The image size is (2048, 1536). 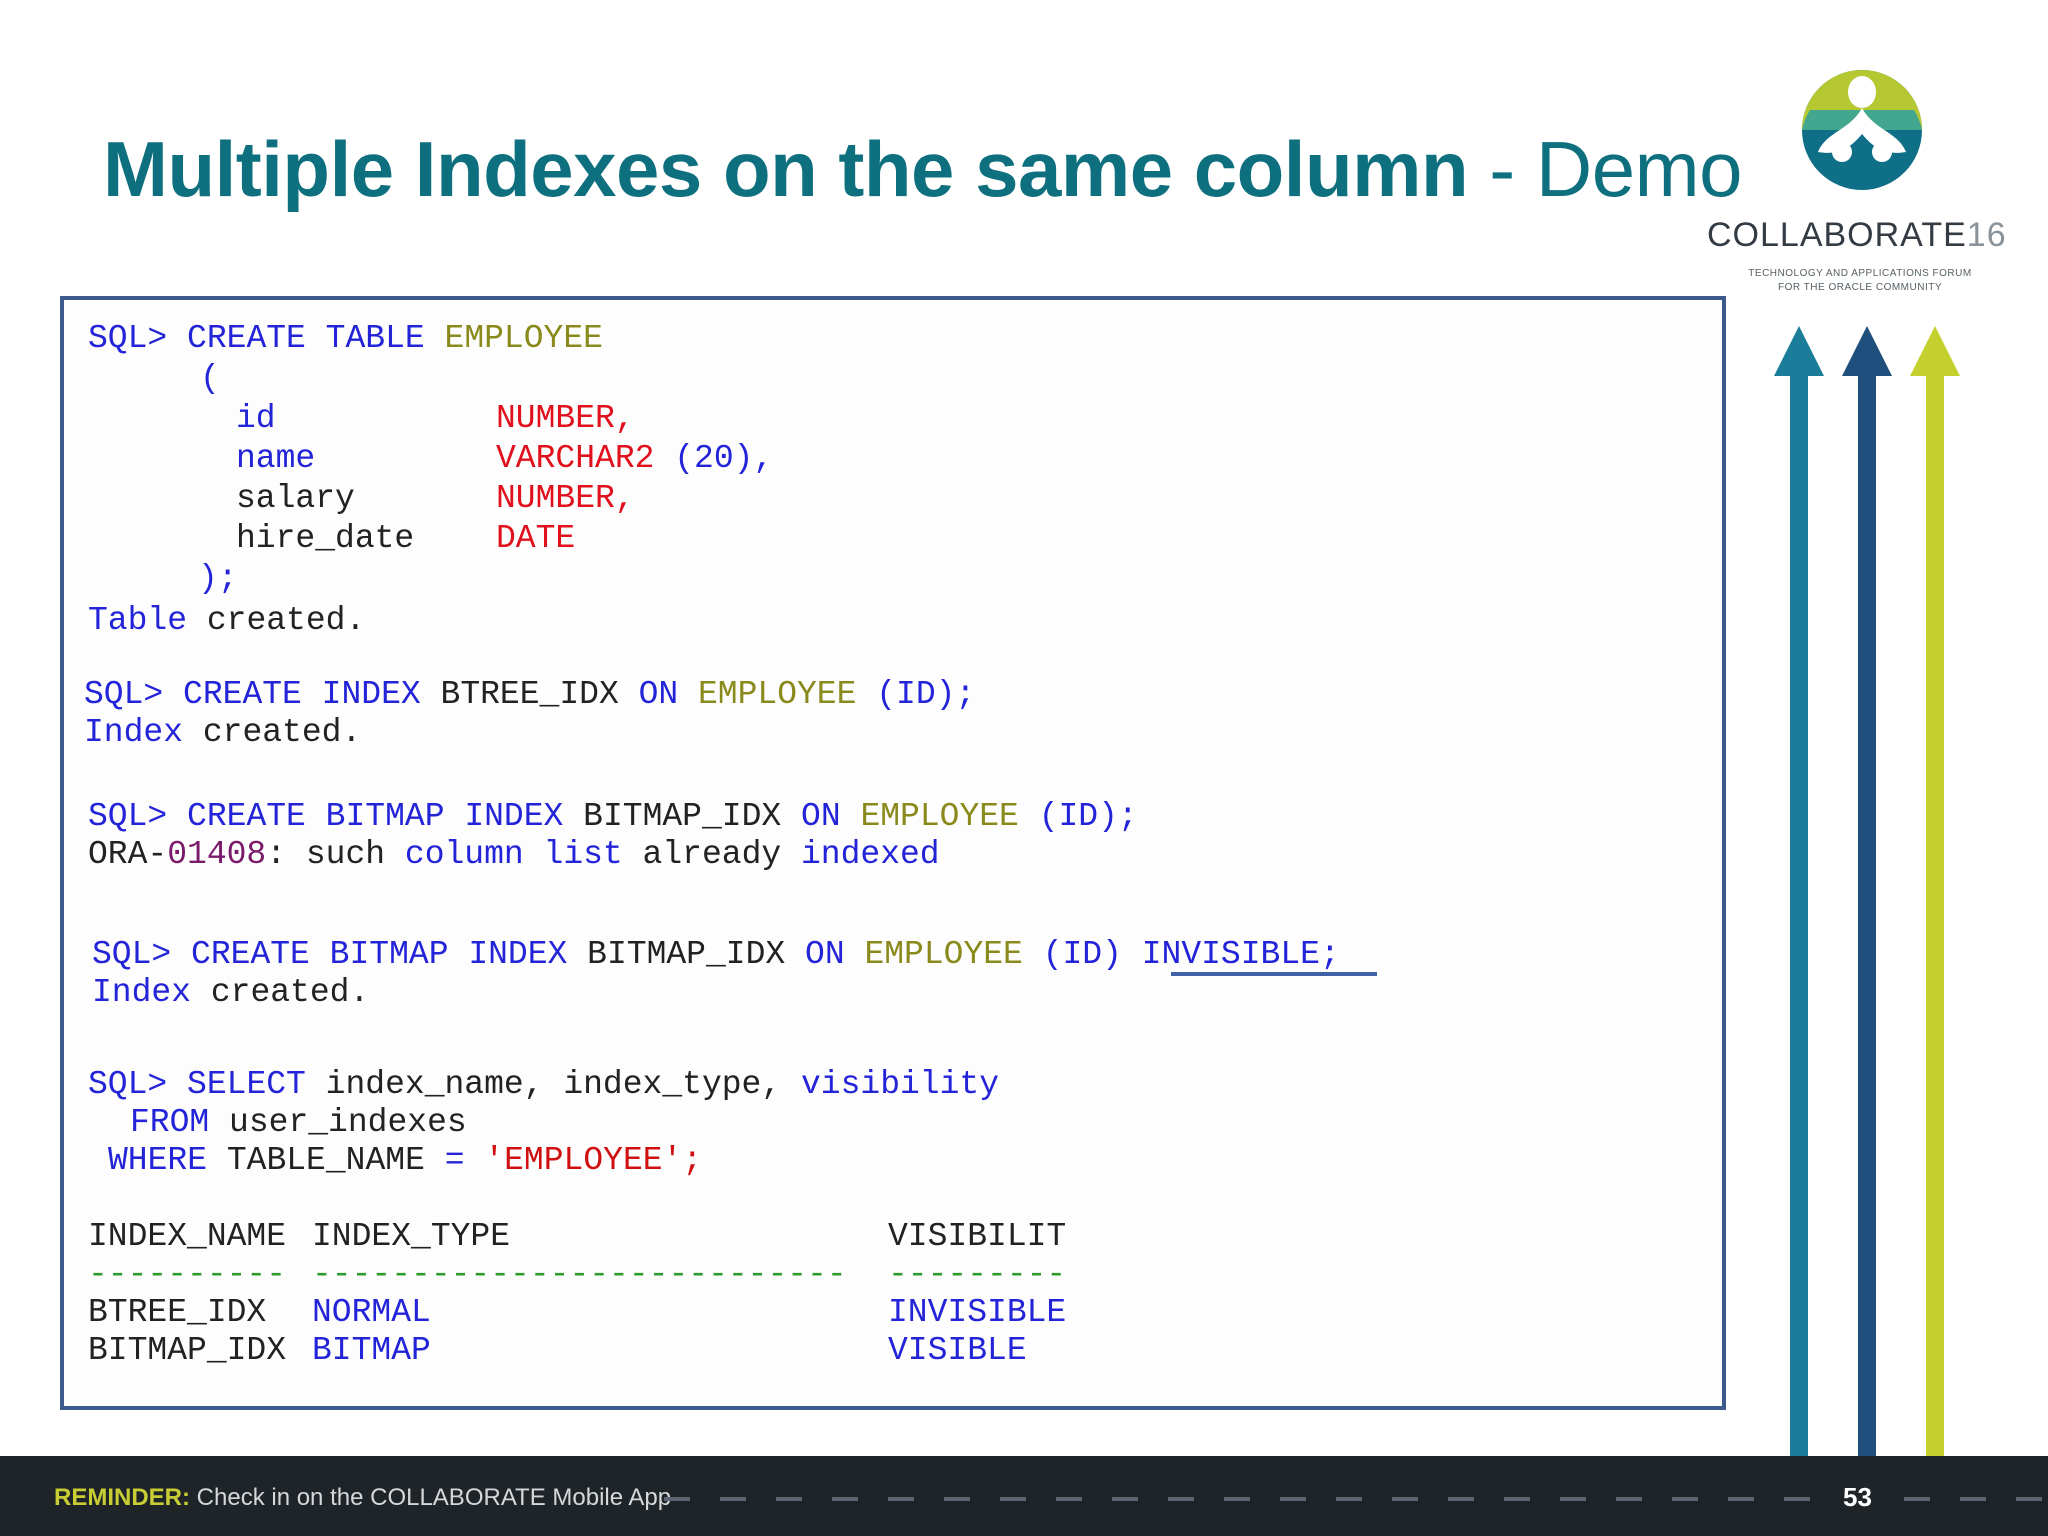 What do you see at coordinates (957, 1350) in the screenshot?
I see `result-row-visibility: VISIBLE` at bounding box center [957, 1350].